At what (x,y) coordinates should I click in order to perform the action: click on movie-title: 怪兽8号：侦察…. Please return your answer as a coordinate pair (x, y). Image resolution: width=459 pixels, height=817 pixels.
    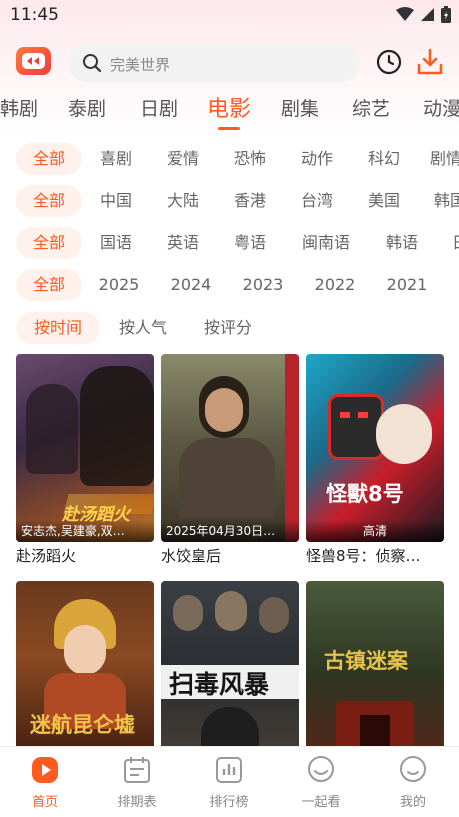
    Looking at the image, I should click on (363, 556).